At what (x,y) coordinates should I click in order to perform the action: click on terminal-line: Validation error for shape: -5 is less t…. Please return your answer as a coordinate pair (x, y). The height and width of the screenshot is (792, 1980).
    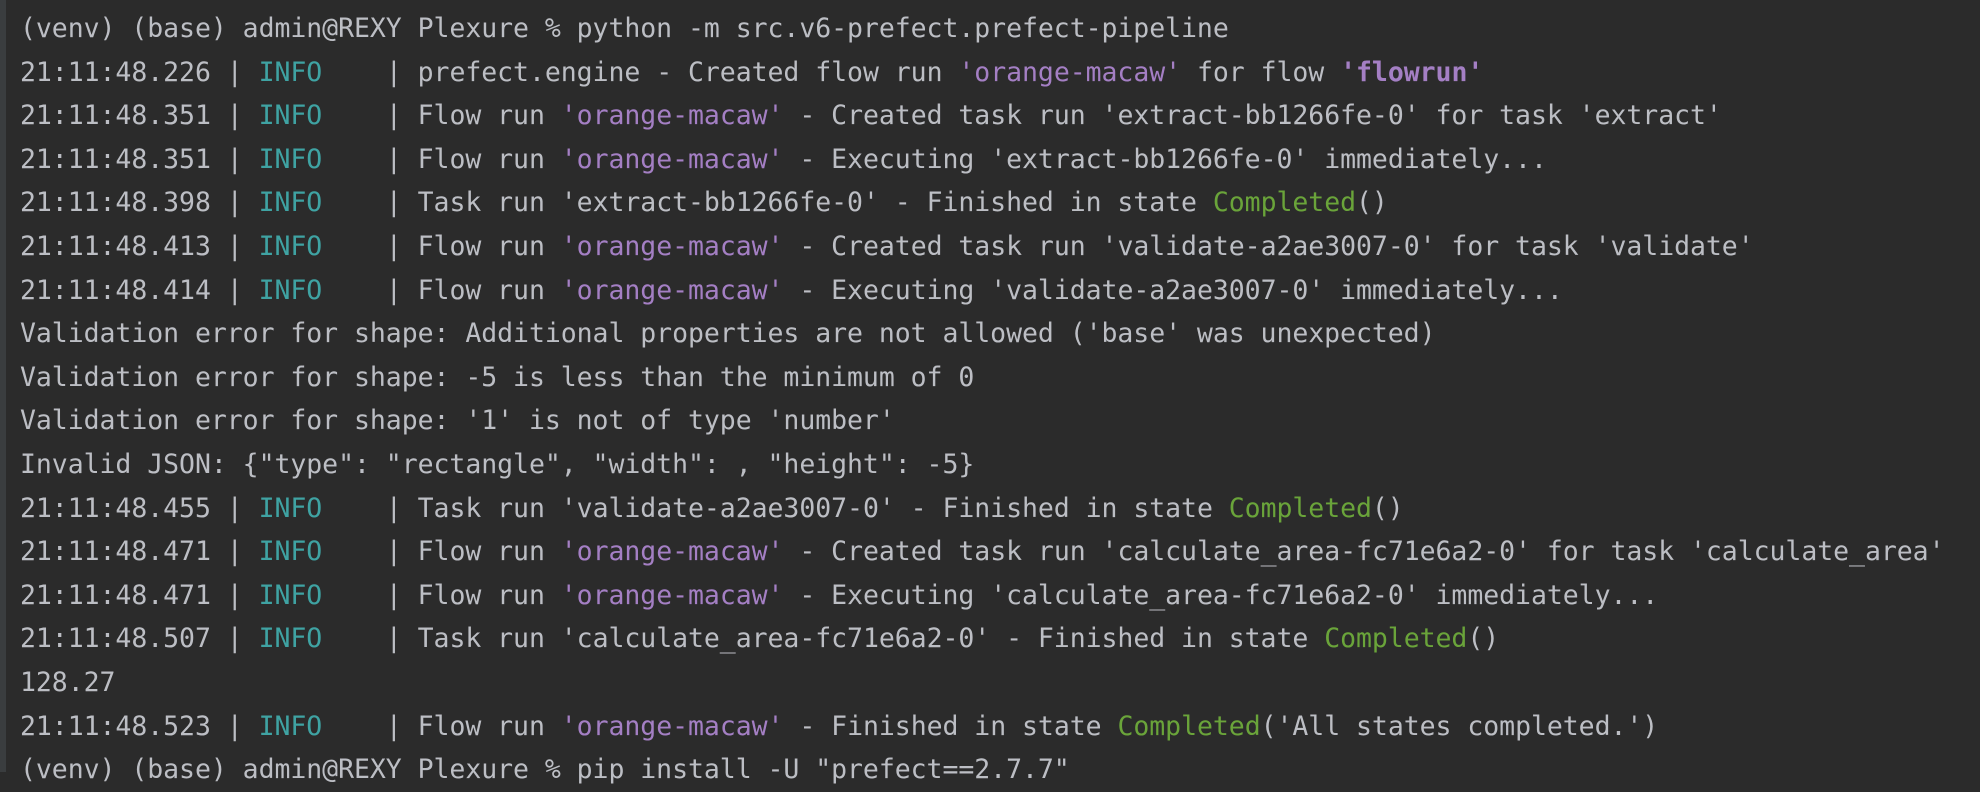
    Looking at the image, I should click on (1000, 378).